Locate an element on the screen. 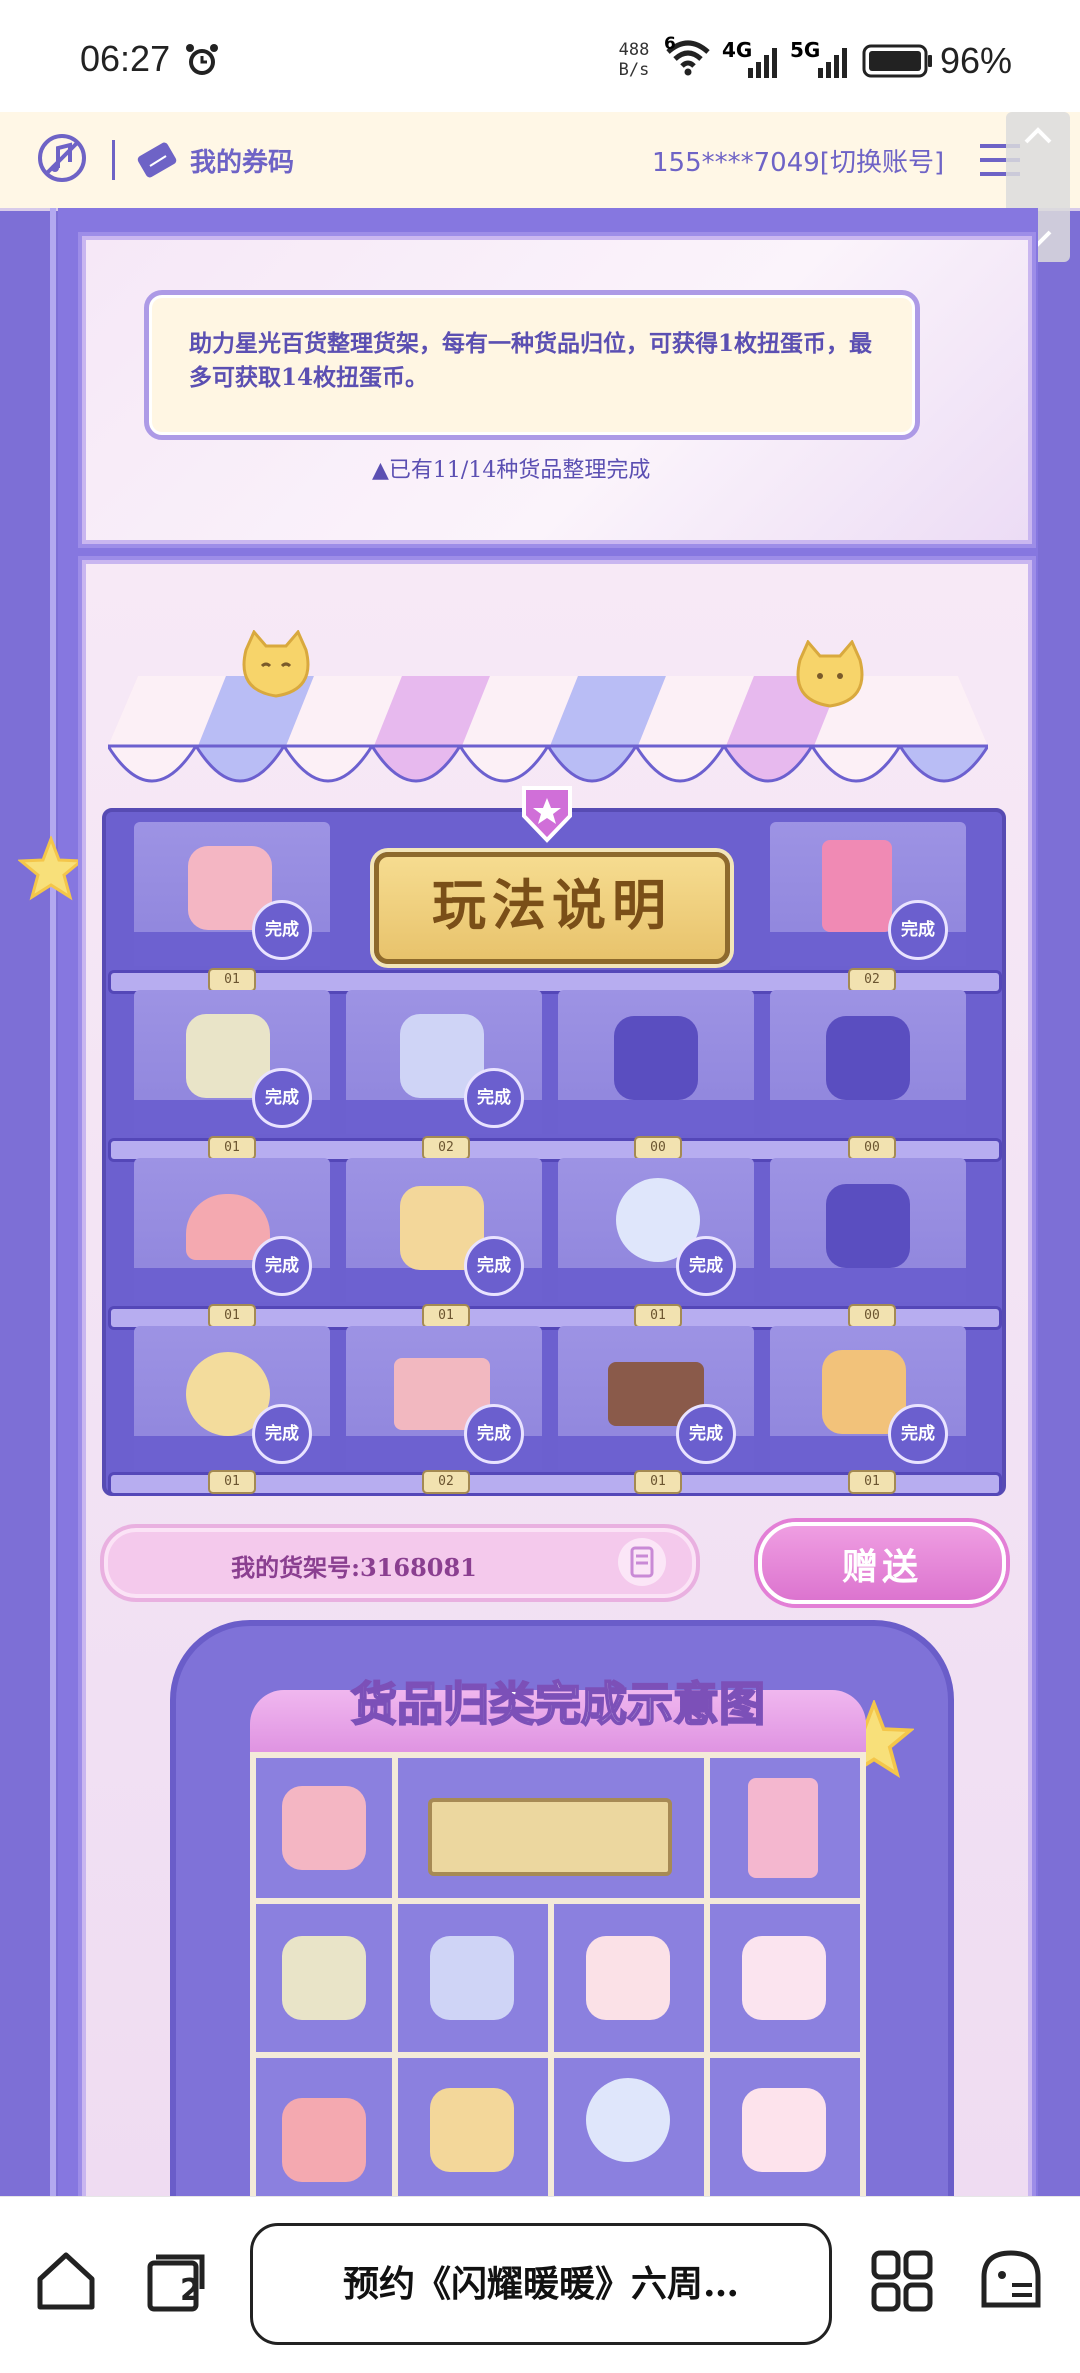  diagram-cell-backpack is located at coordinates (324, 1828).